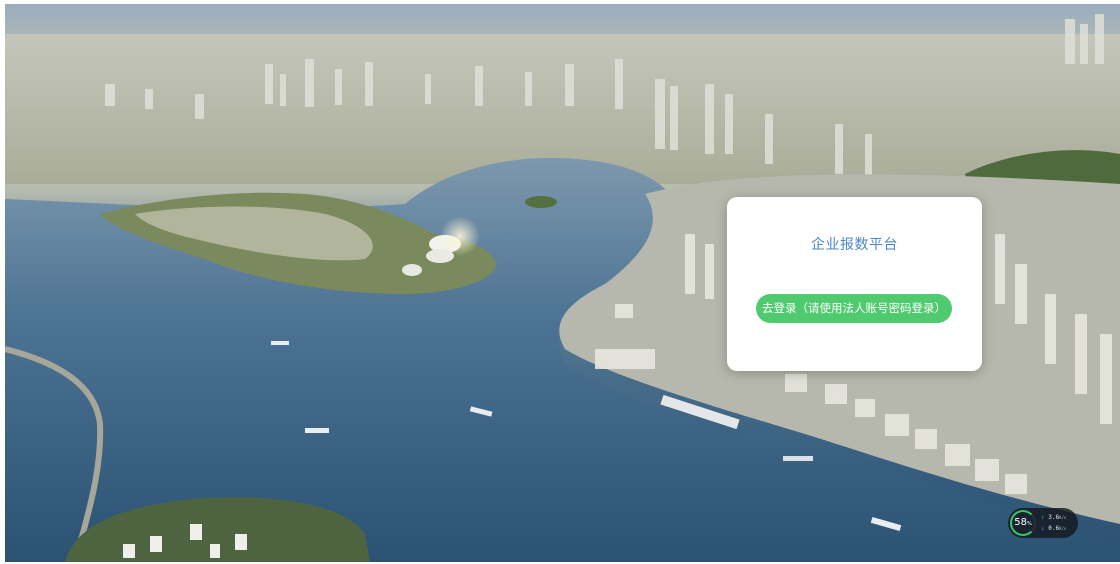 This screenshot has width=1120, height=564. I want to click on login-button: 去登录（请使用法人账号密码登录）, so click(854, 308).